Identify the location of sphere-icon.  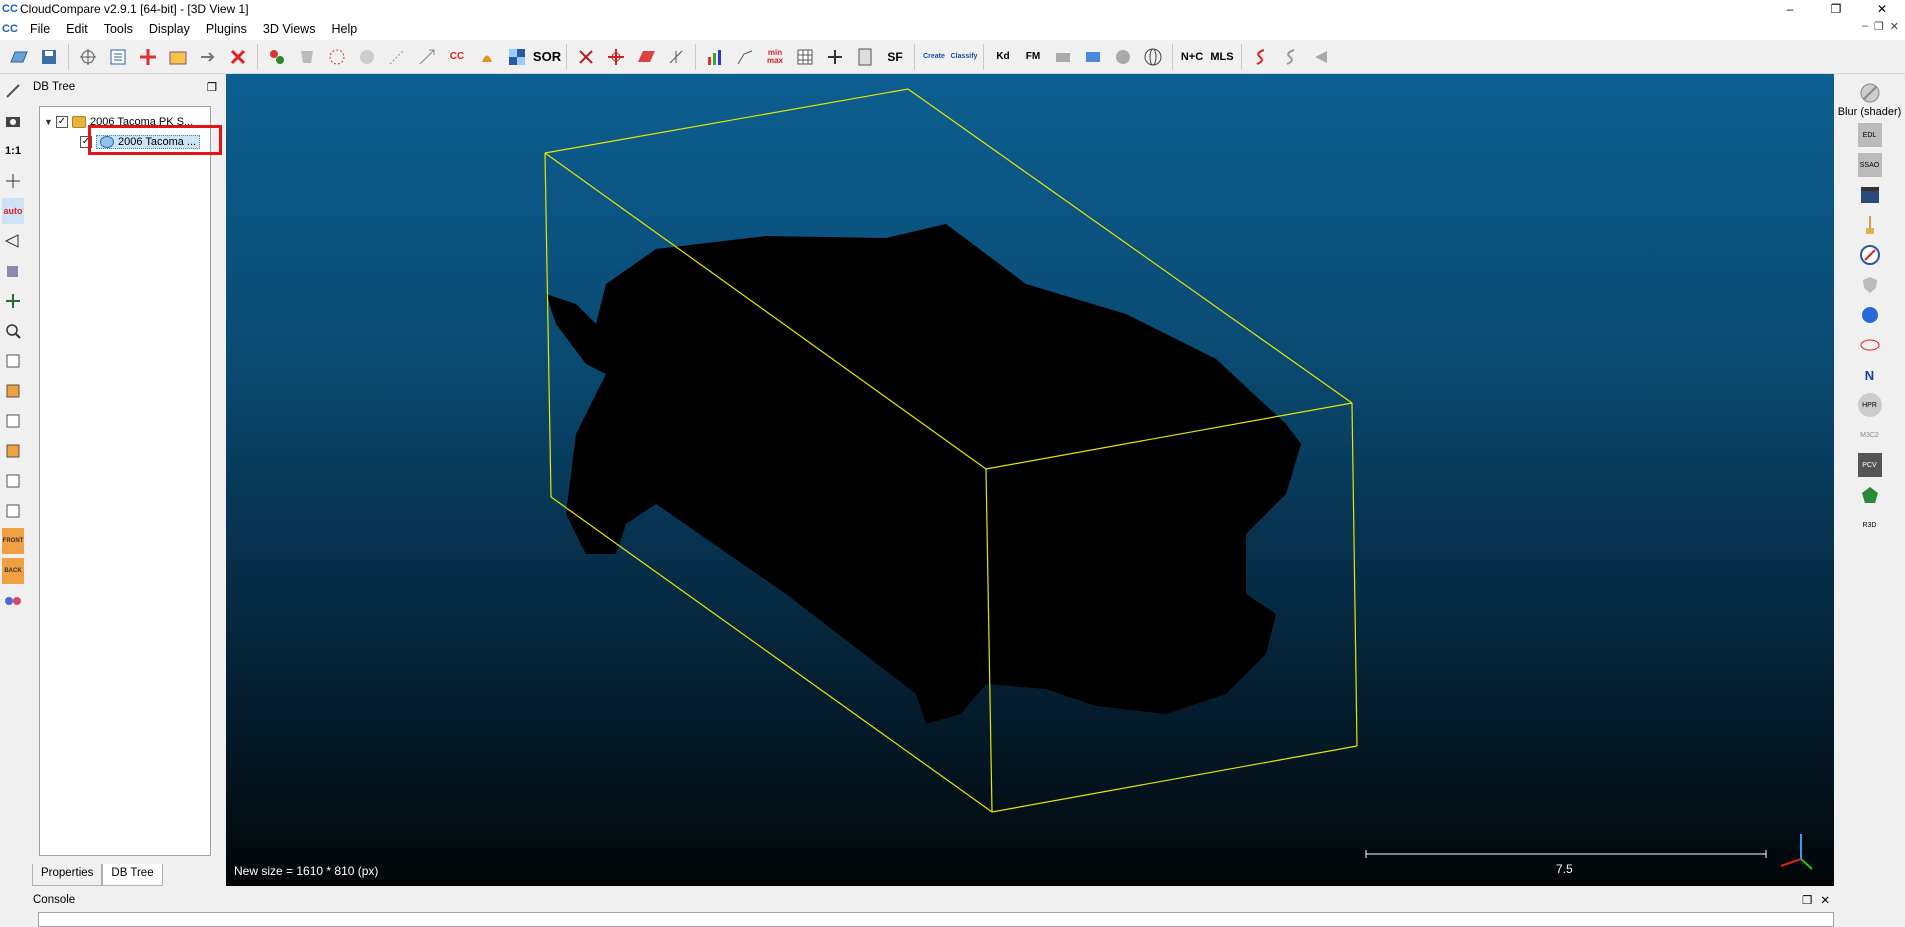
(1123, 57).